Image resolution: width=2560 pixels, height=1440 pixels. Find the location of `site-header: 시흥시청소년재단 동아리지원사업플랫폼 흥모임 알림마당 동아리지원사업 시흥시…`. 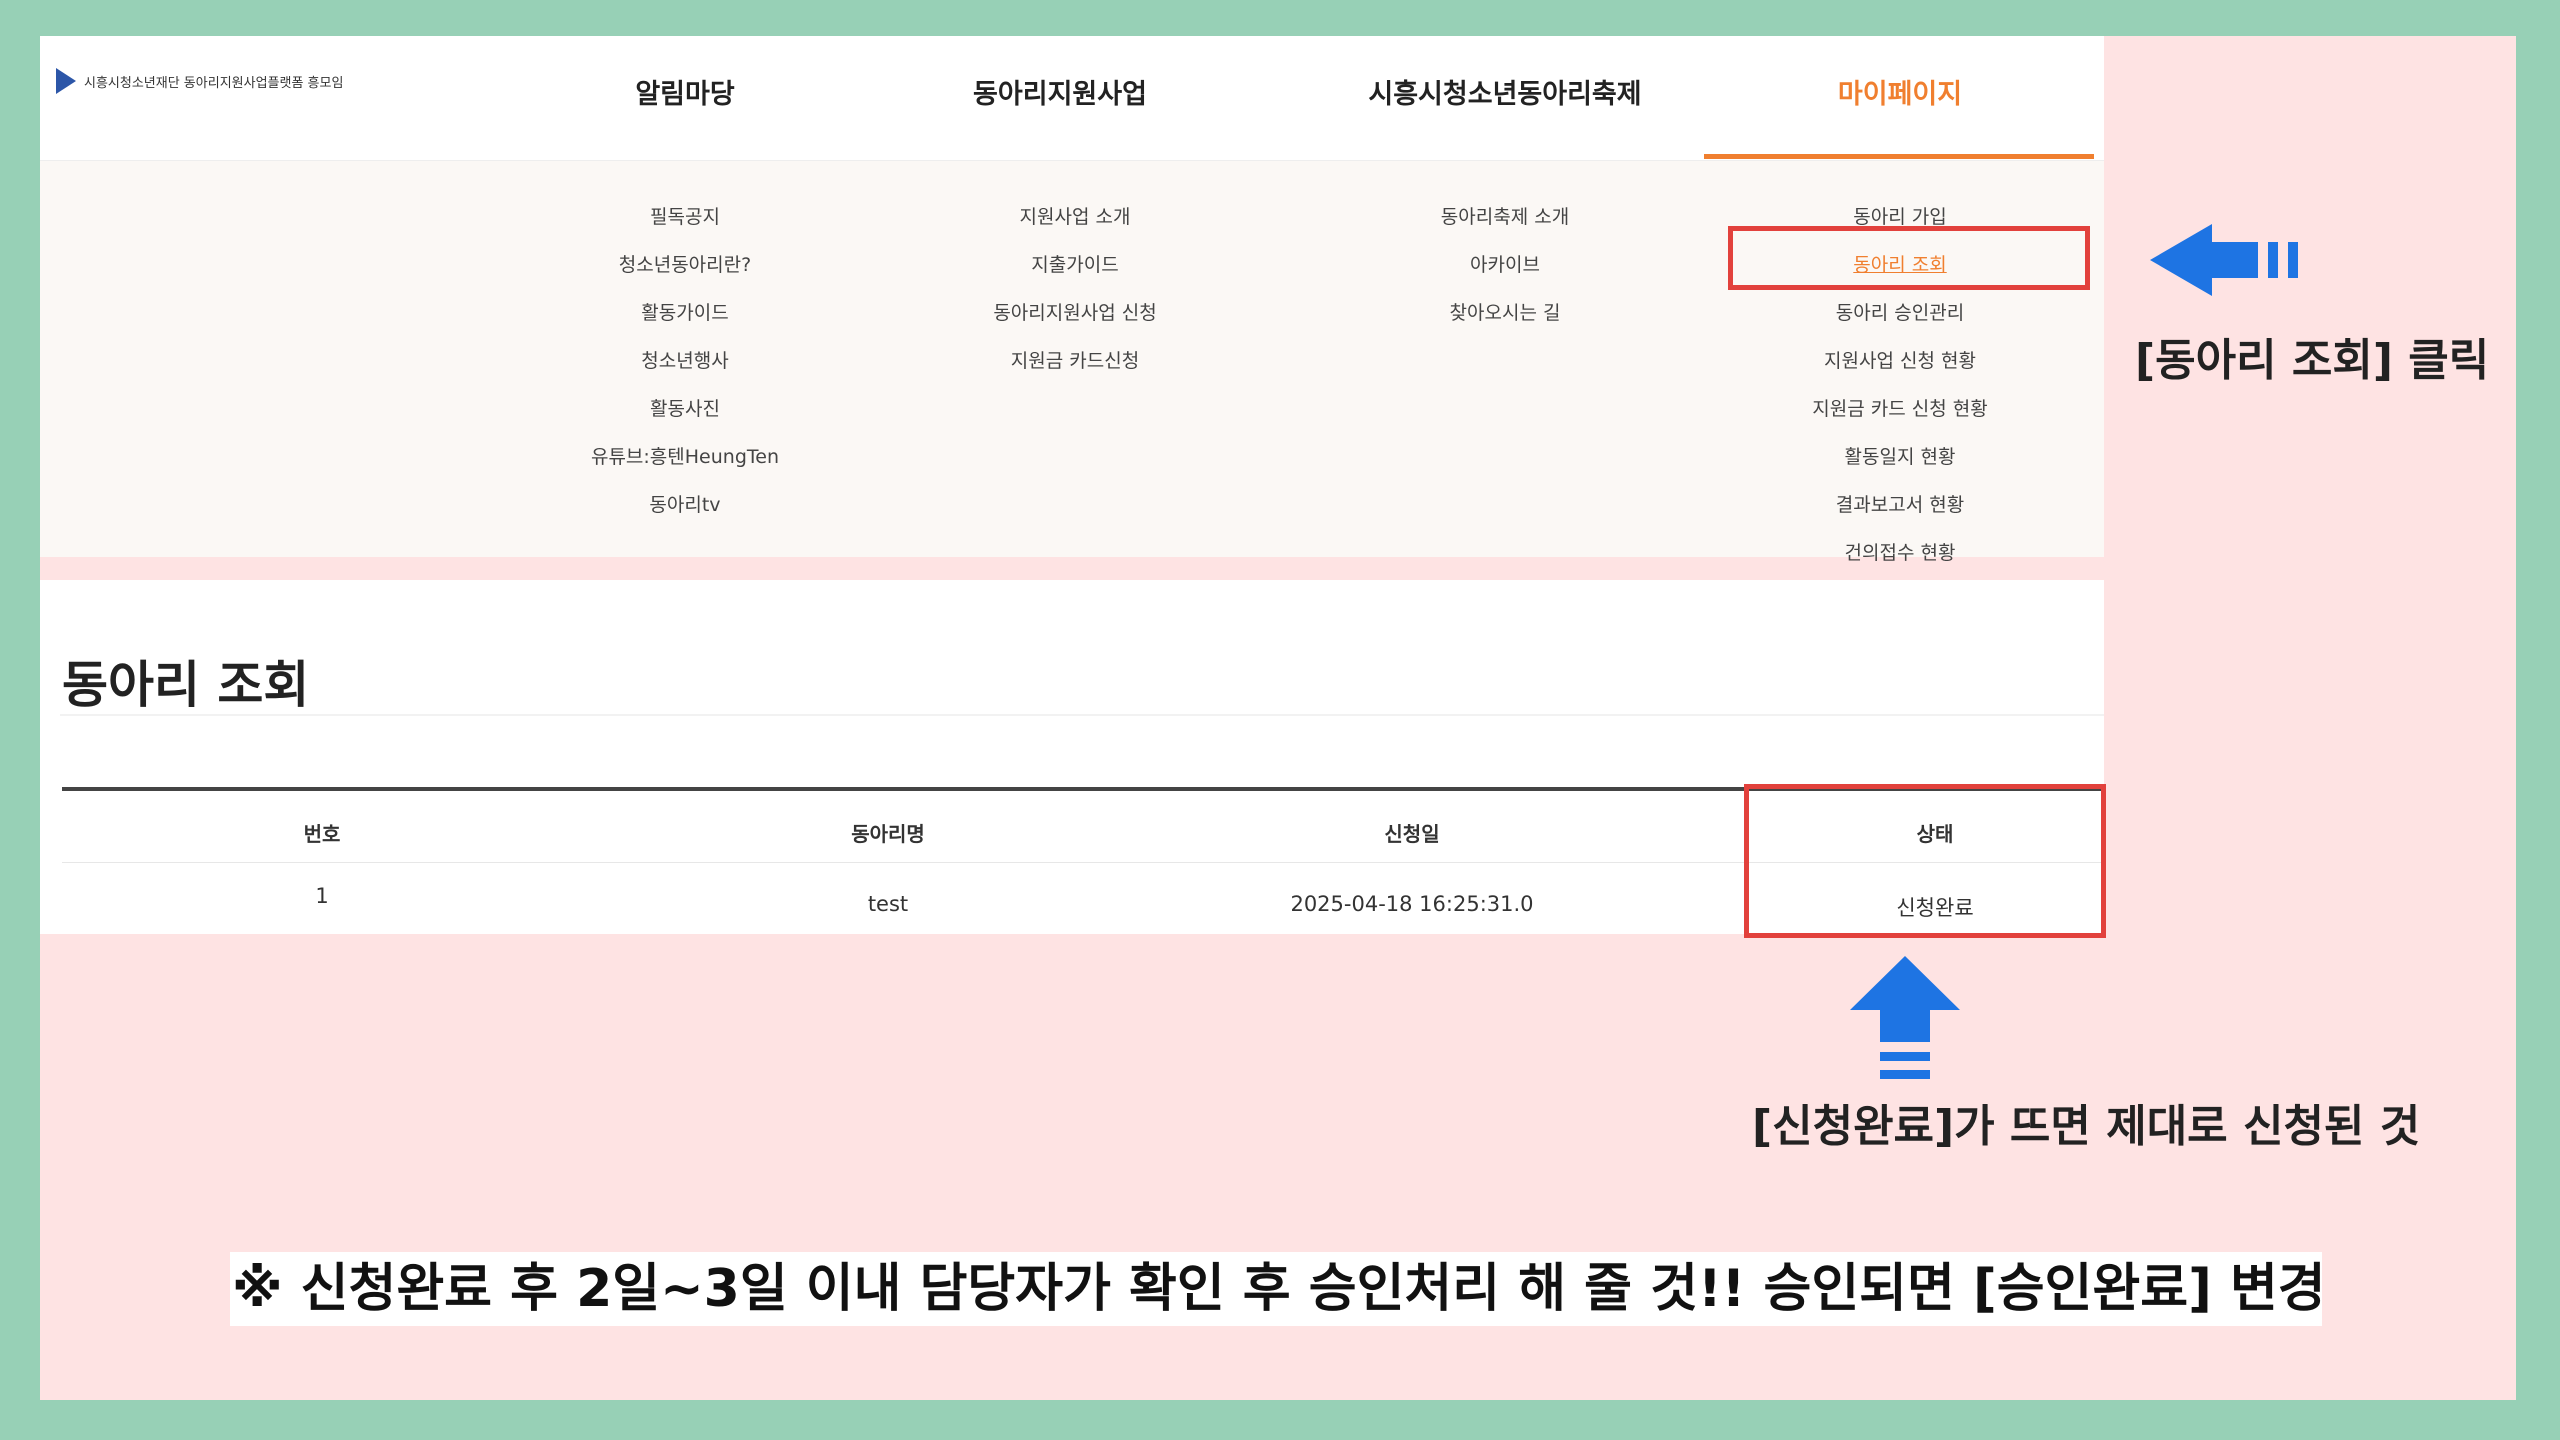

site-header: 시흥시청소년재단 동아리지원사업플랫폼 흥모임 알림마당 동아리지원사업 시흥시… is located at coordinates (1072, 98).